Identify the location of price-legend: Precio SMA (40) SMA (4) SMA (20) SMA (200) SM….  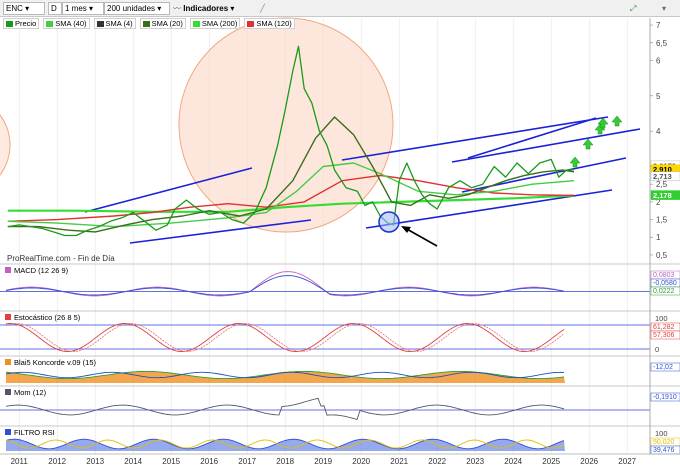
(149, 23).